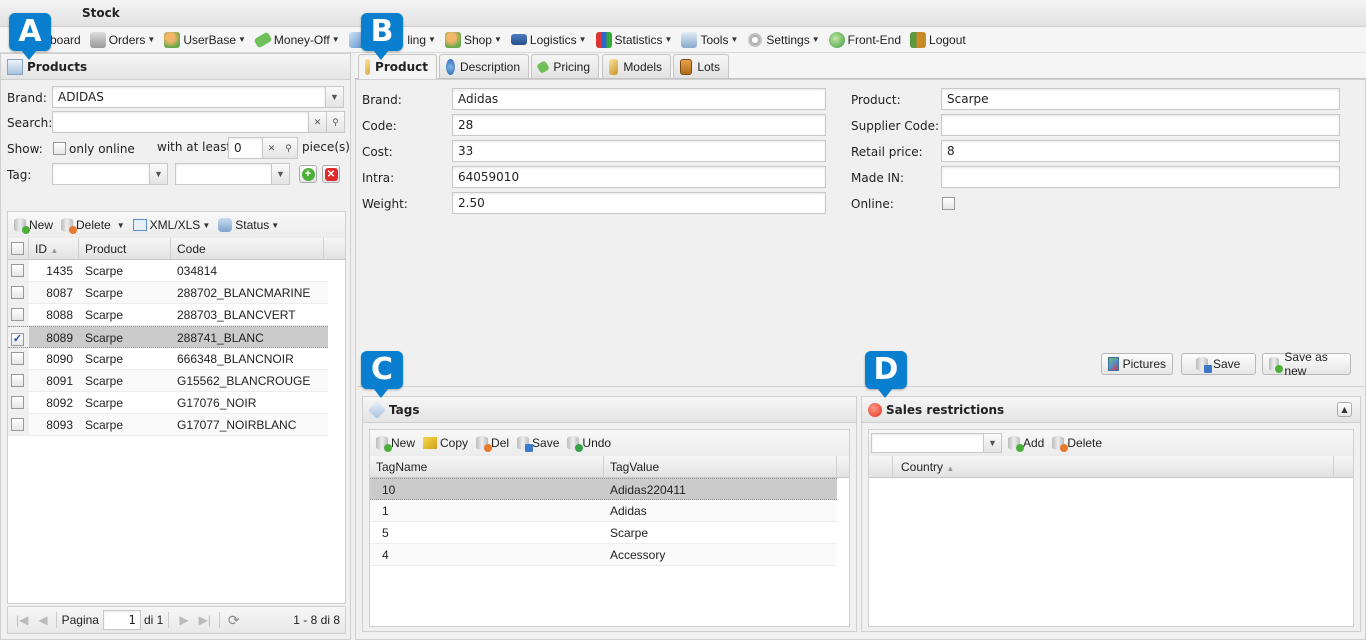 This screenshot has height=640, width=1366. What do you see at coordinates (168, 271) in the screenshot?
I see `product-row: 1435 Scarpe 034814` at bounding box center [168, 271].